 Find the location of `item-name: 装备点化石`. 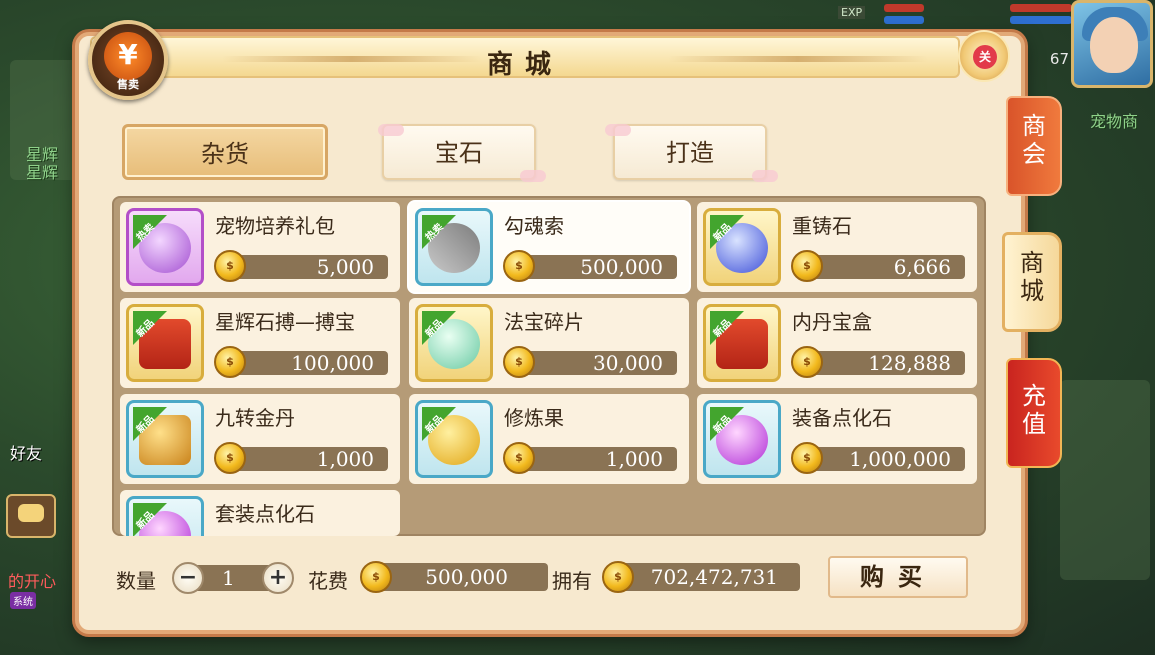

item-name: 装备点化石 is located at coordinates (842, 418).